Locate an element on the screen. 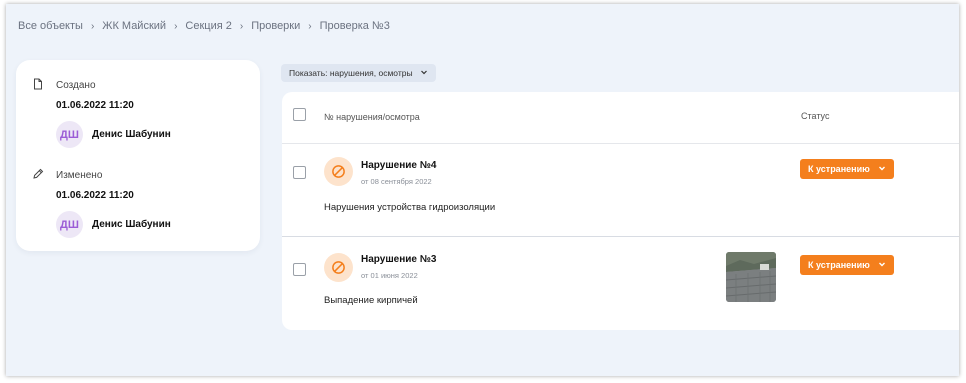 Image resolution: width=966 pixels, height=383 pixels. filter-dropdown: Показать: нарушения, осмотры is located at coordinates (358, 73).